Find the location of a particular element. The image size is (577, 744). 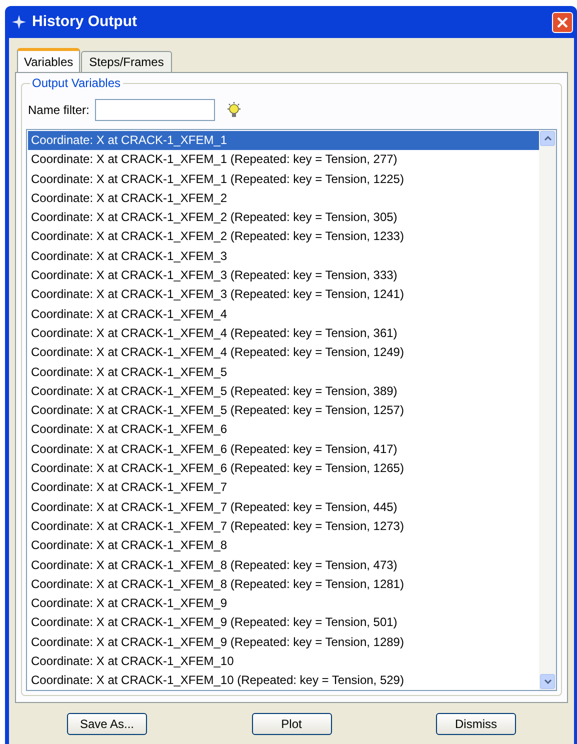

list-item: Coordinate: X at CRACK-1_XFEM_8 (Repeated: key = Tension, 473) is located at coordinates (283, 565).